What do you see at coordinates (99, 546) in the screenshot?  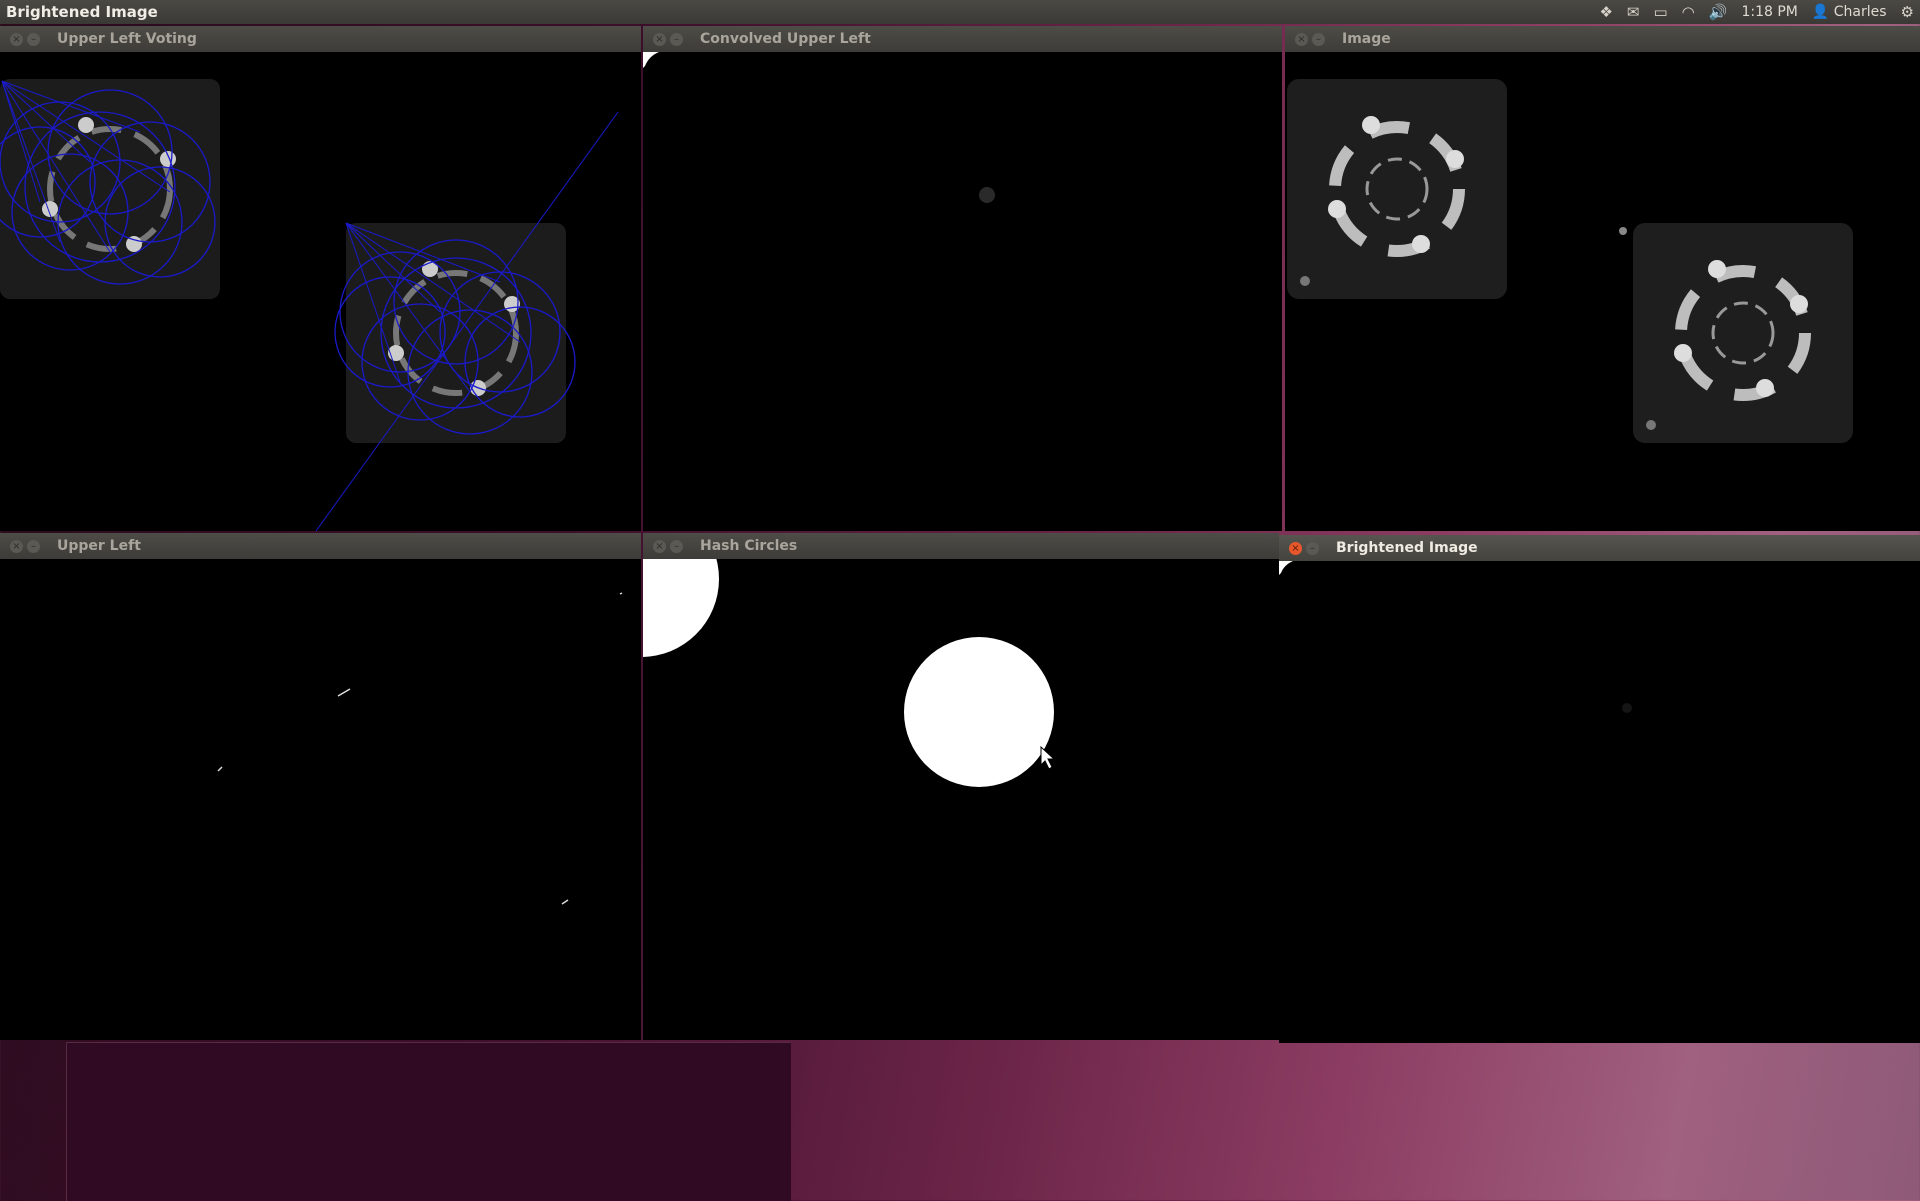 I see `window-title: Upper Left` at bounding box center [99, 546].